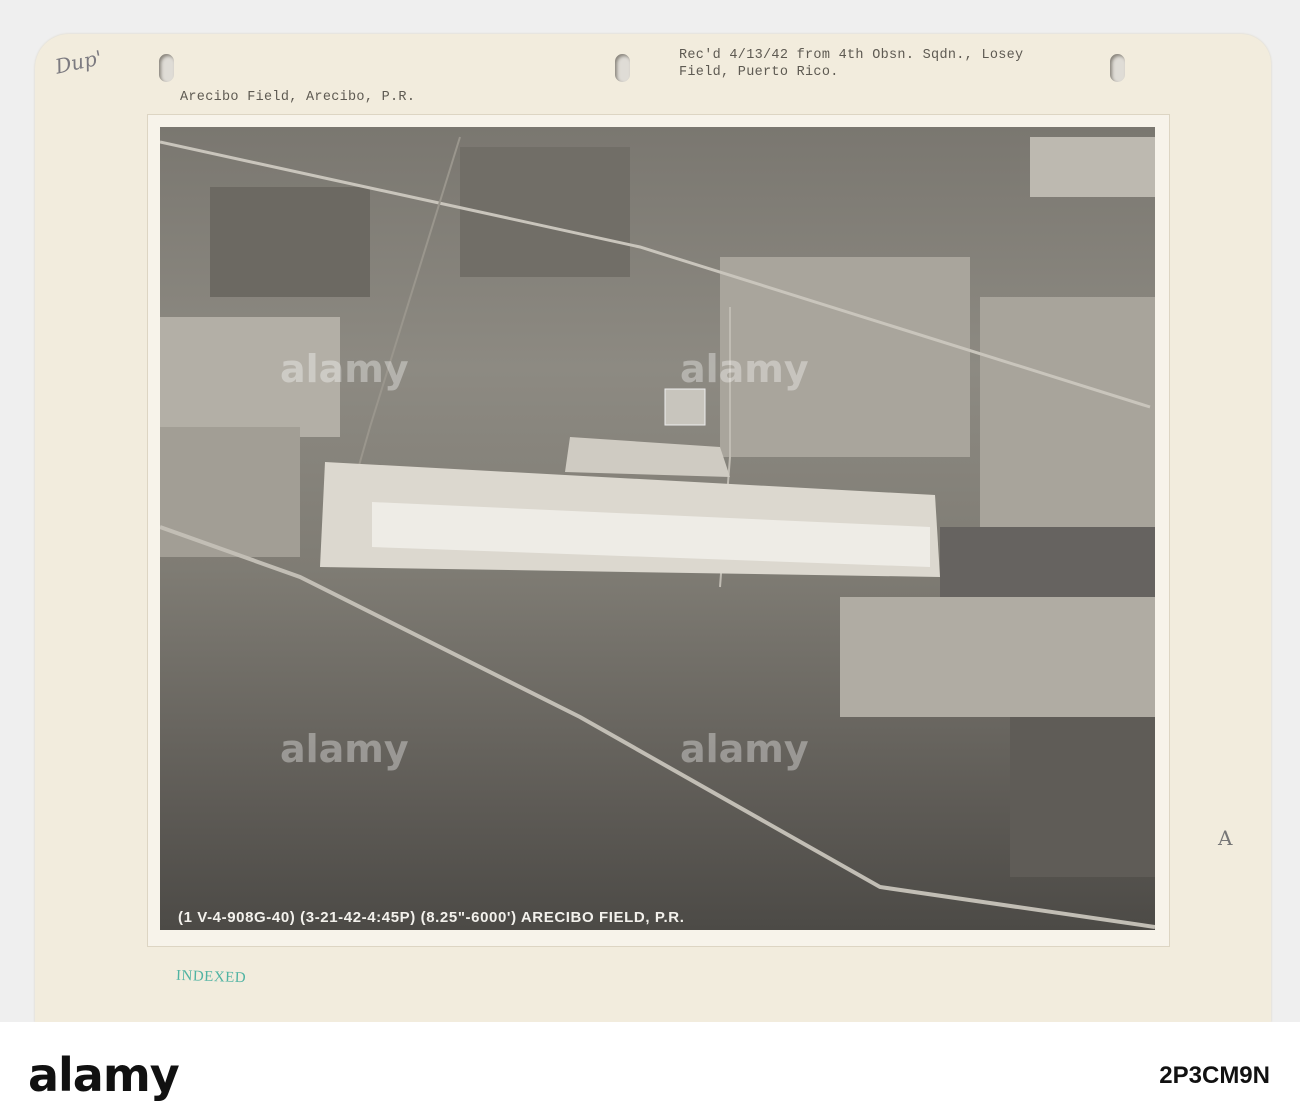 The width and height of the screenshot is (1300, 1112). I want to click on handwritten-margin-mark: A, so click(1225, 838).